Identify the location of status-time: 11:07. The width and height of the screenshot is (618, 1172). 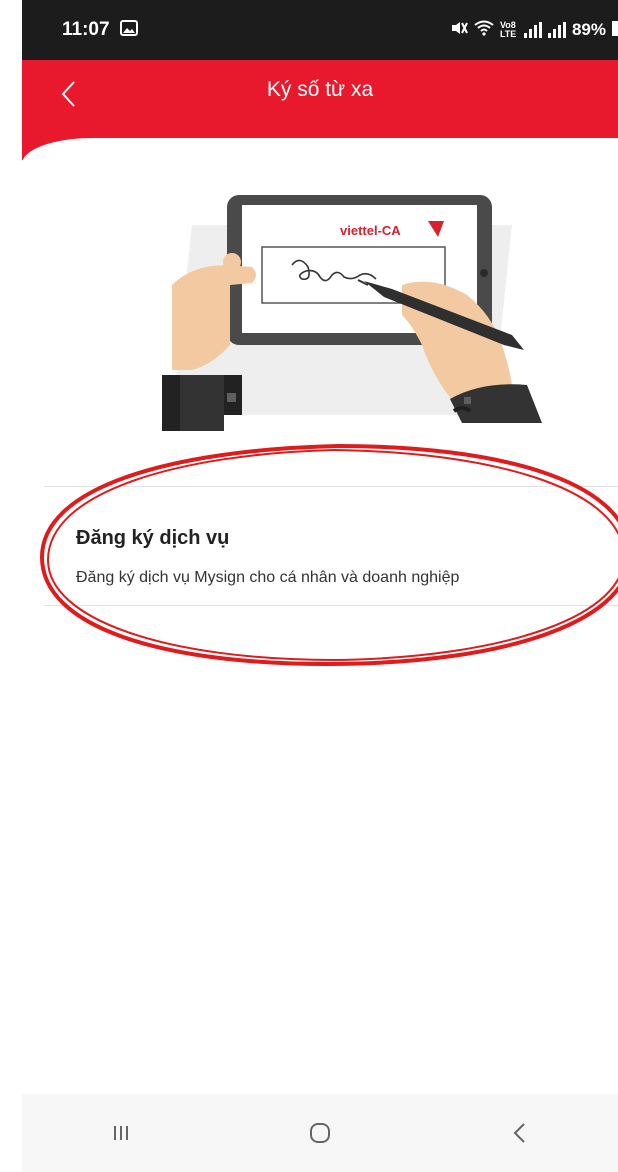
(86, 29).